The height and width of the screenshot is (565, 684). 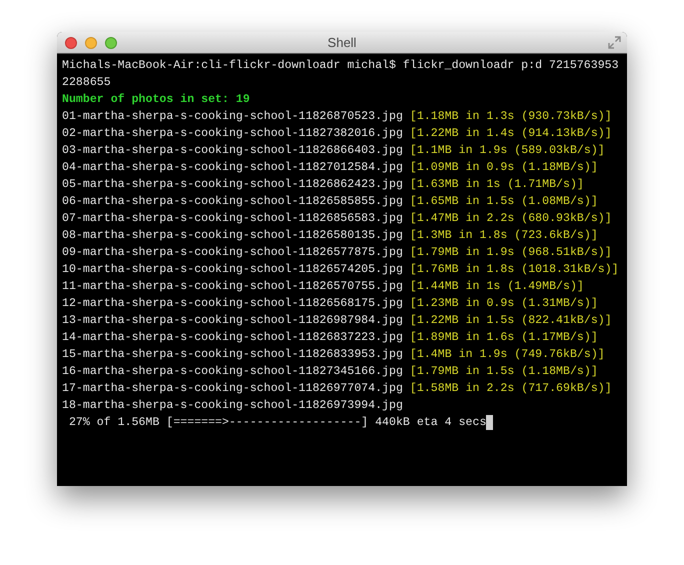 What do you see at coordinates (341, 66) in the screenshot?
I see `terminal-line: Michals-MacBook-Air:cli-flickr-downloadr michal$ flickr_downloadr p:d 7215763953` at bounding box center [341, 66].